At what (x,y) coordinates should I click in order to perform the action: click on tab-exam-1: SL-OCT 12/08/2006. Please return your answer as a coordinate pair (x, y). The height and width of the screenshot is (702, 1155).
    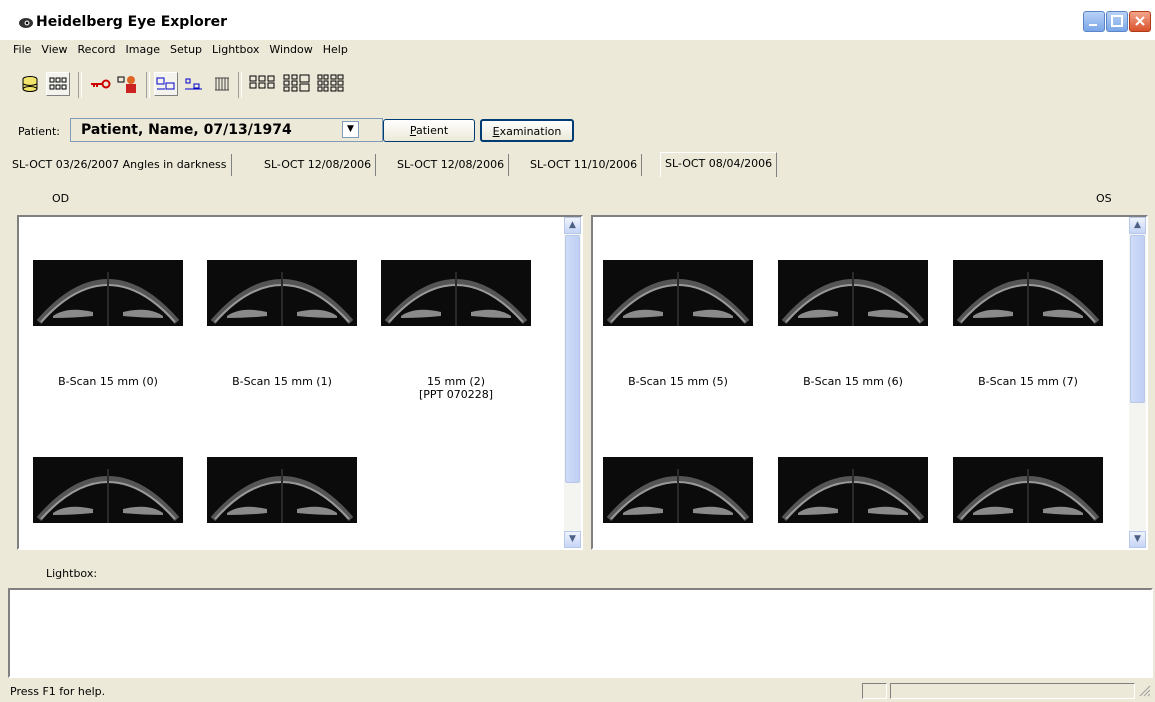
    Looking at the image, I should click on (318, 165).